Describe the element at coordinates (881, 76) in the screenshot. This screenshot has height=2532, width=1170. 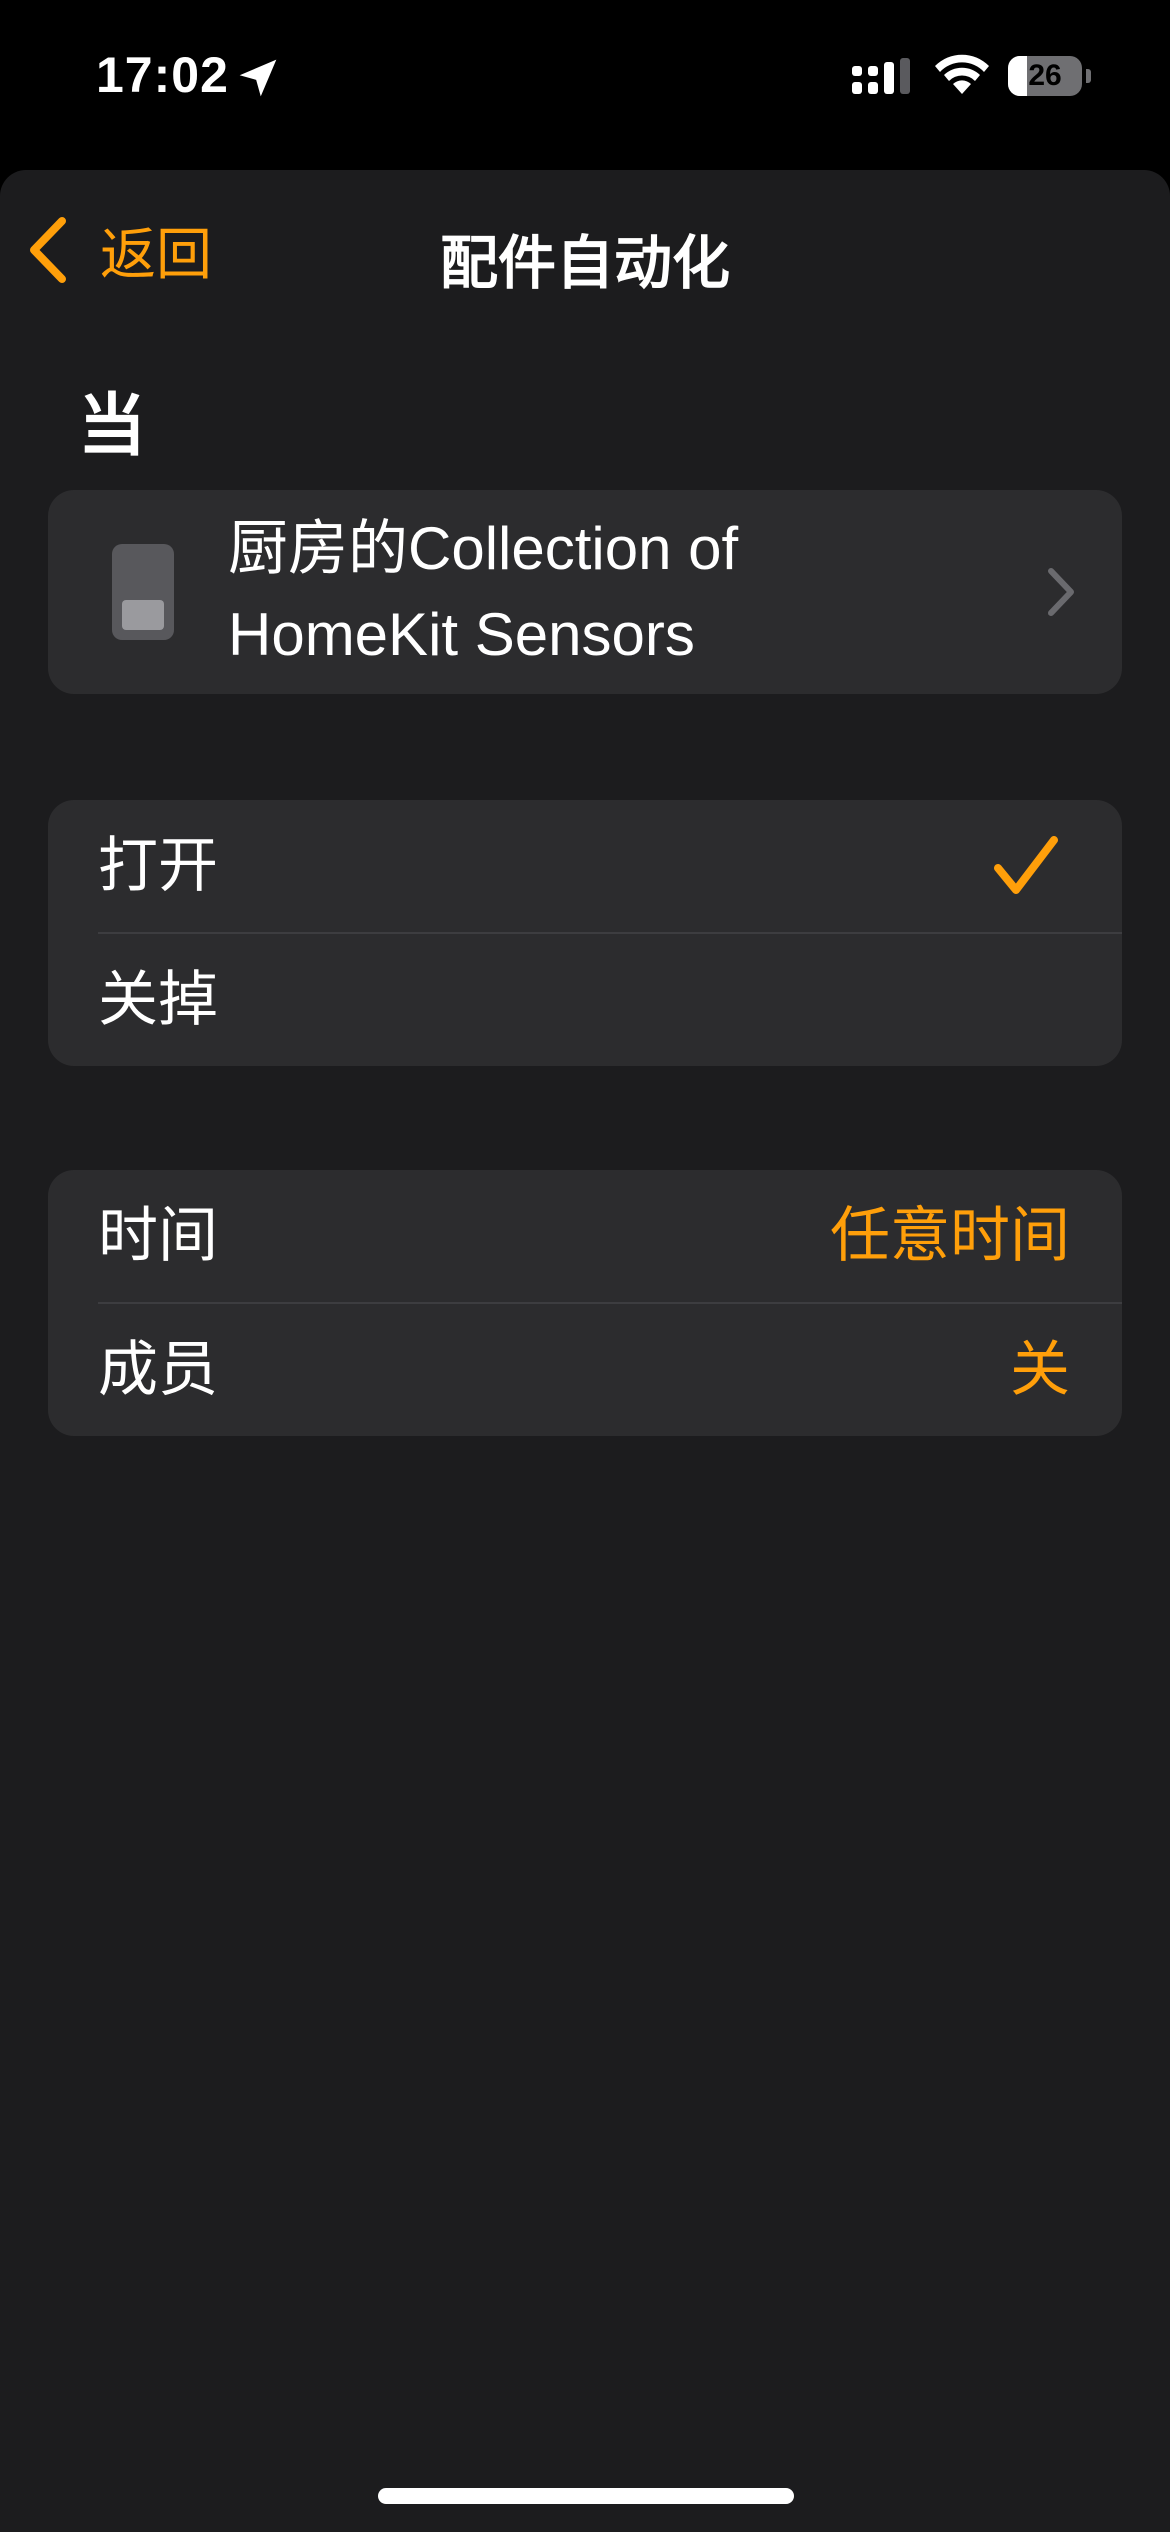
I see `cellular-signal-icon` at that location.